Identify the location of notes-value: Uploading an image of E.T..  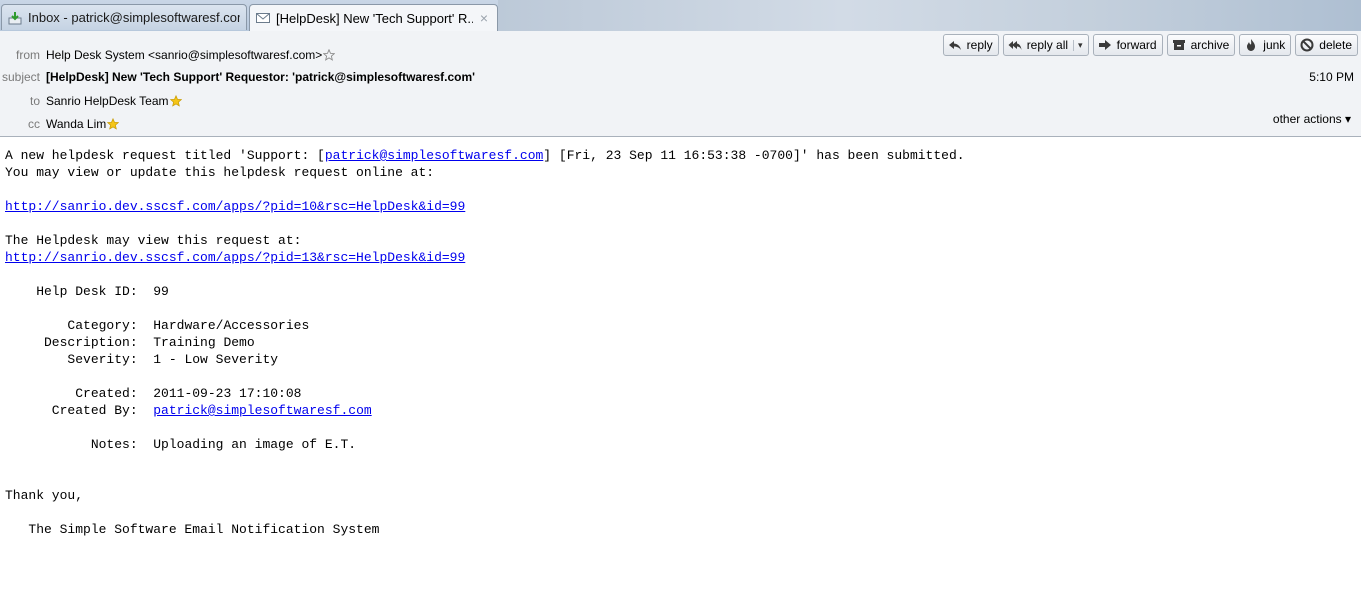
(255, 444).